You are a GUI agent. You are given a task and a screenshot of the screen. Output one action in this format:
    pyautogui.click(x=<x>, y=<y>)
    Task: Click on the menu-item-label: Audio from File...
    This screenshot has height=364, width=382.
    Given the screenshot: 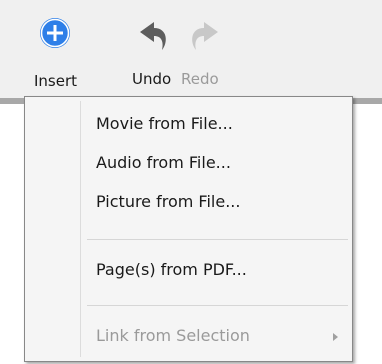 What is the action you would take?
    pyautogui.click(x=163, y=162)
    